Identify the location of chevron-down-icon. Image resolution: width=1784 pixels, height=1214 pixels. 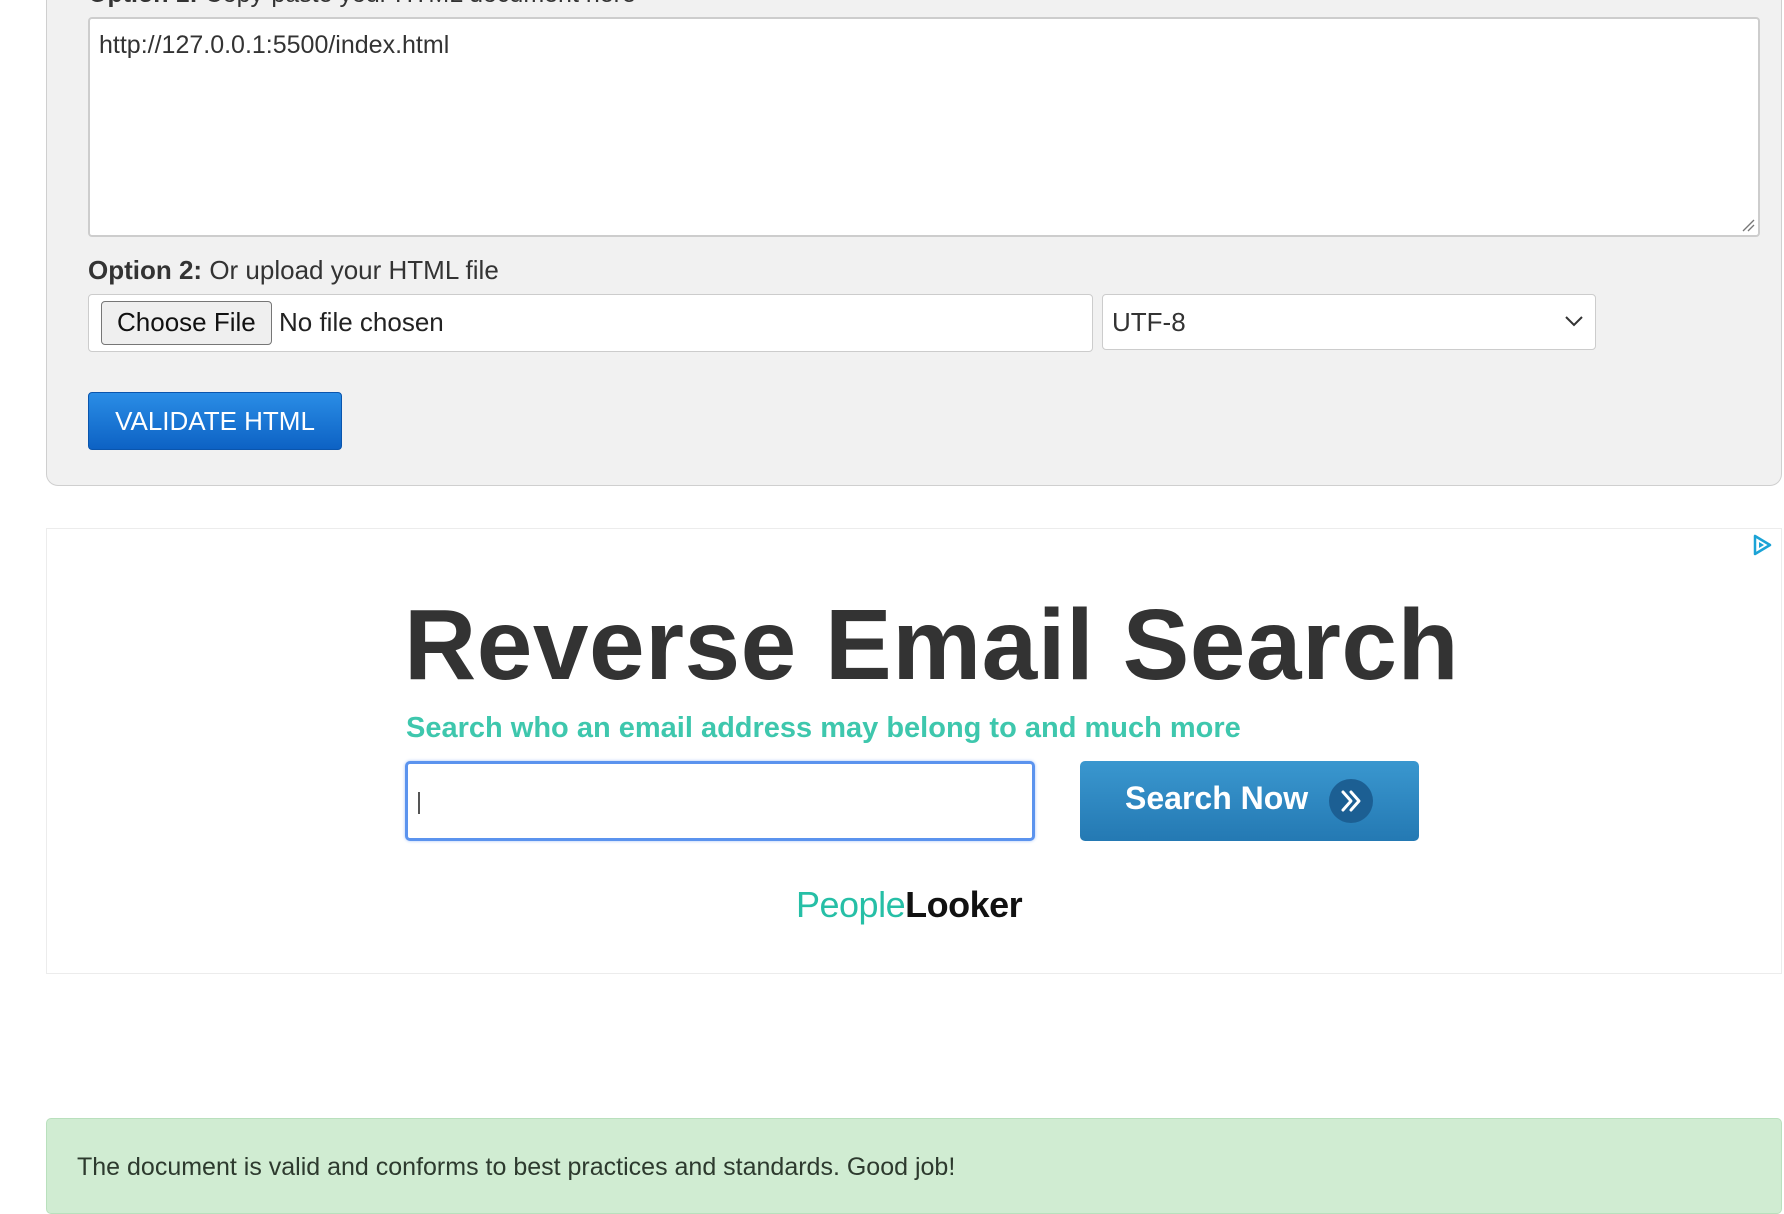
(1574, 321).